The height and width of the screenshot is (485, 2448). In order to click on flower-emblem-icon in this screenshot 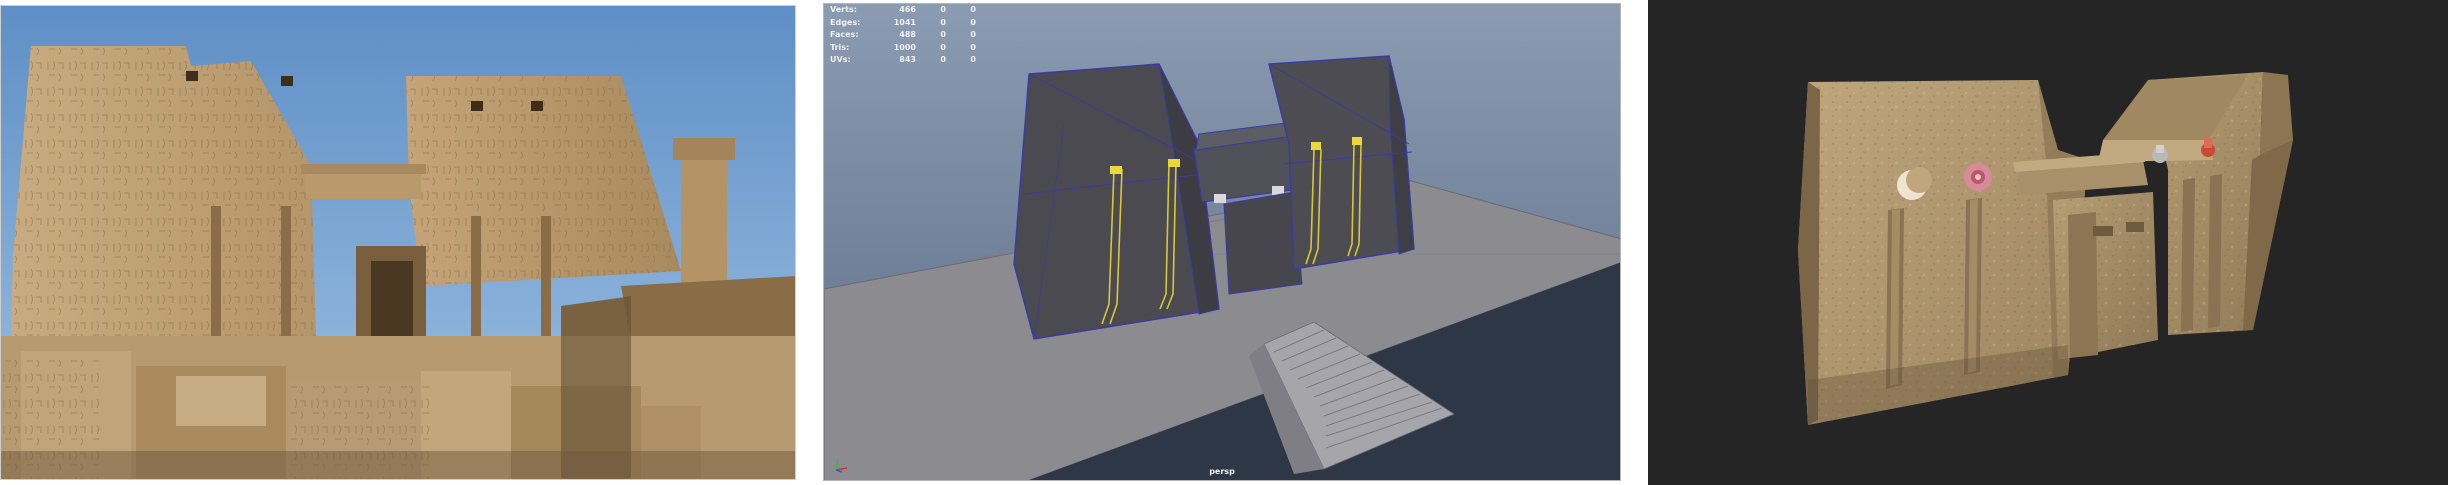, I will do `click(1978, 177)`.